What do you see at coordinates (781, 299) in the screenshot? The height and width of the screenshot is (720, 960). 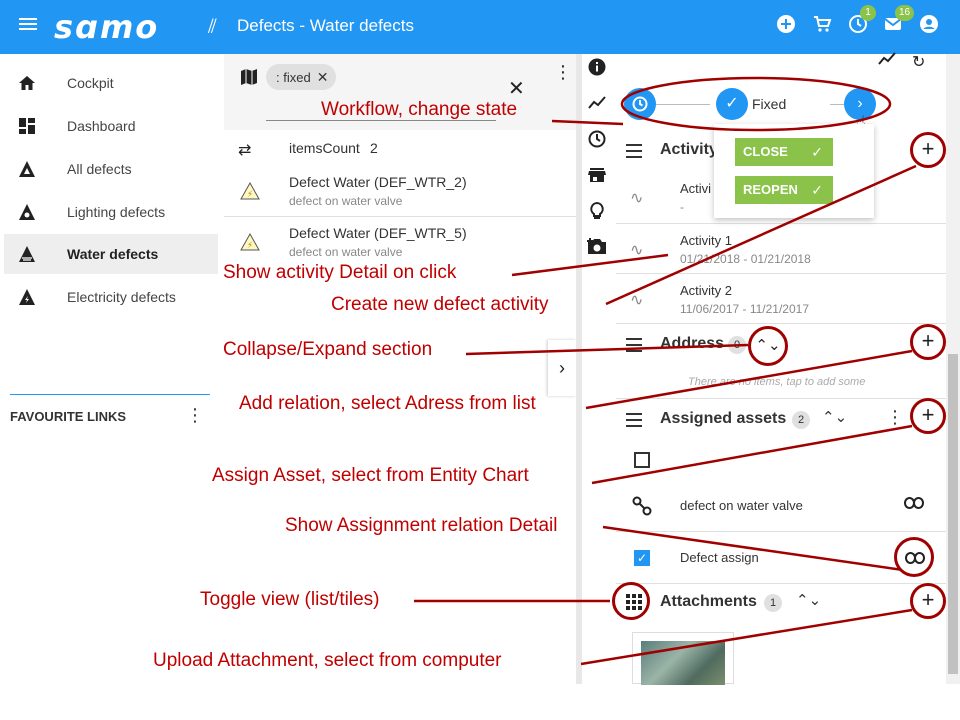 I see `activity-row: ∿ Activity 2 11/06/2017 - 11/21/2017` at bounding box center [781, 299].